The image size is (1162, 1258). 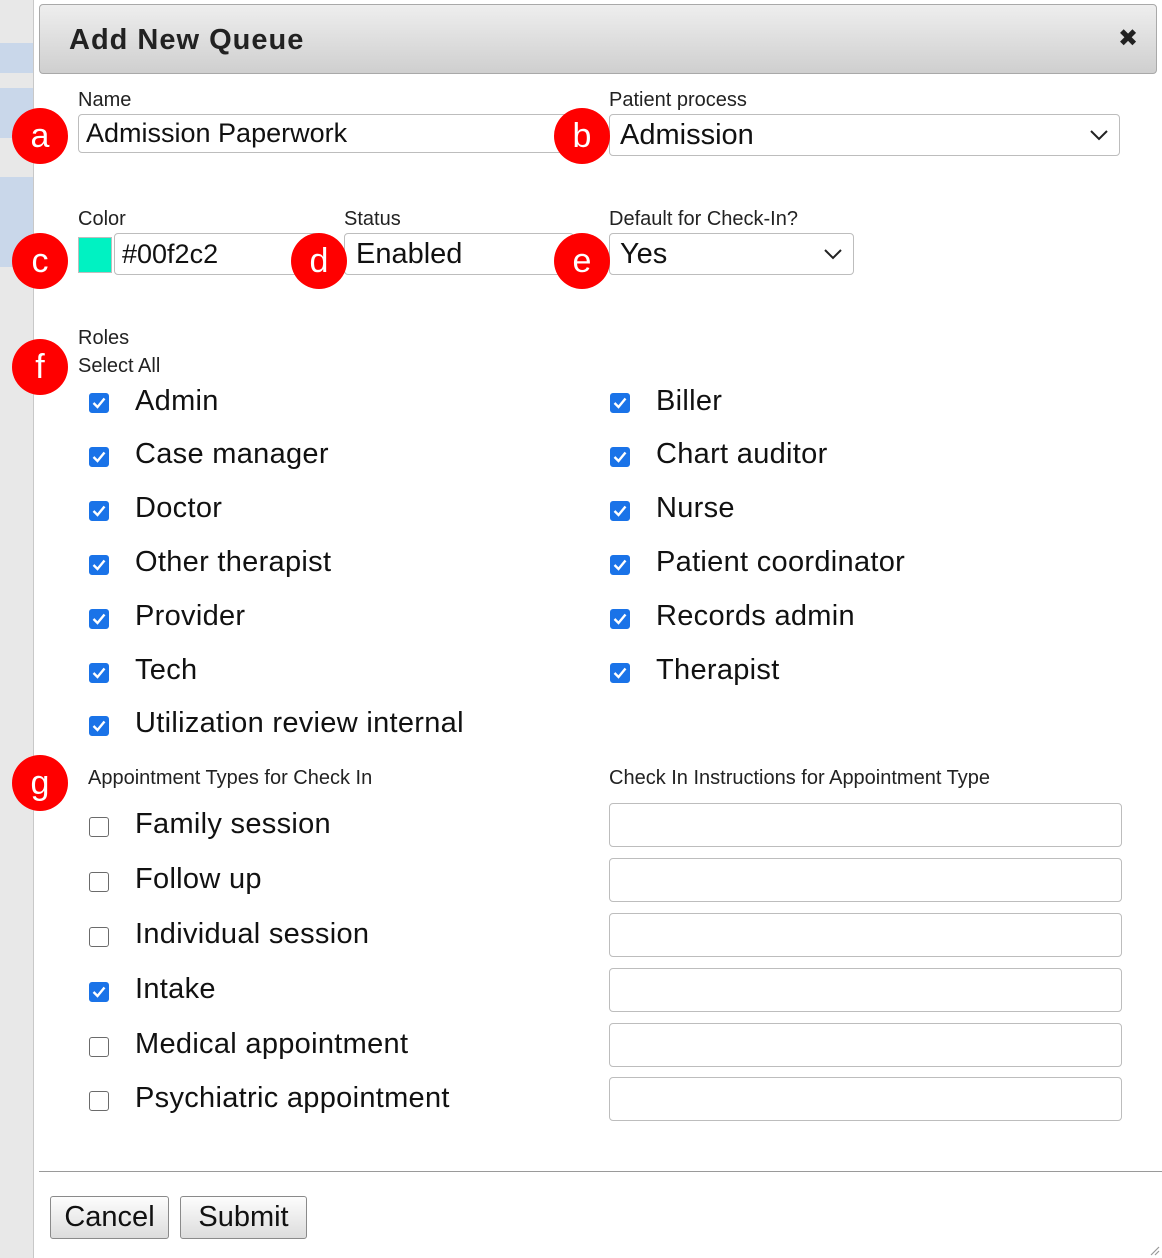 What do you see at coordinates (102, 219) in the screenshot?
I see `color-label: Color` at bounding box center [102, 219].